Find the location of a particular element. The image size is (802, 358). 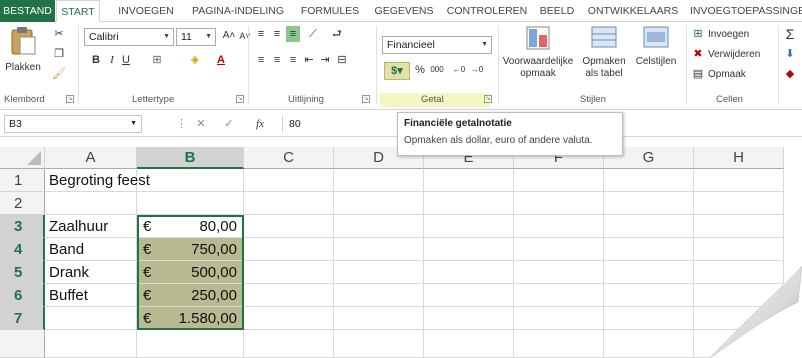

decrease-decimal-icon: →0 is located at coordinates (477, 70).